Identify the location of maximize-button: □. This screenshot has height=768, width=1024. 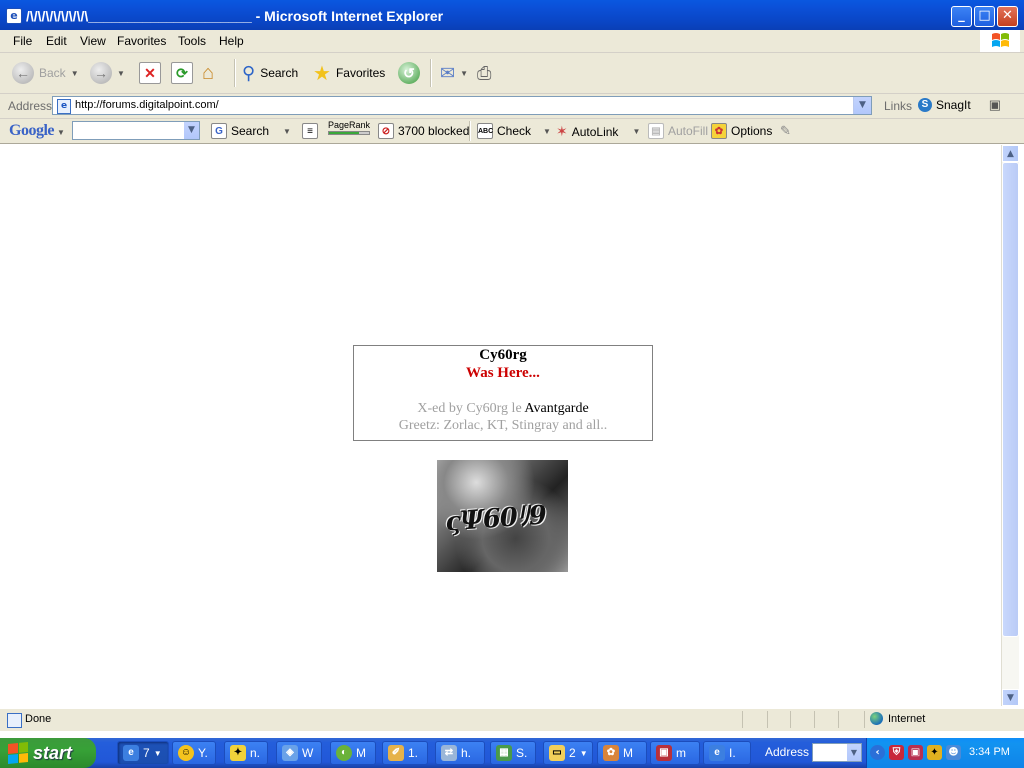
(984, 16).